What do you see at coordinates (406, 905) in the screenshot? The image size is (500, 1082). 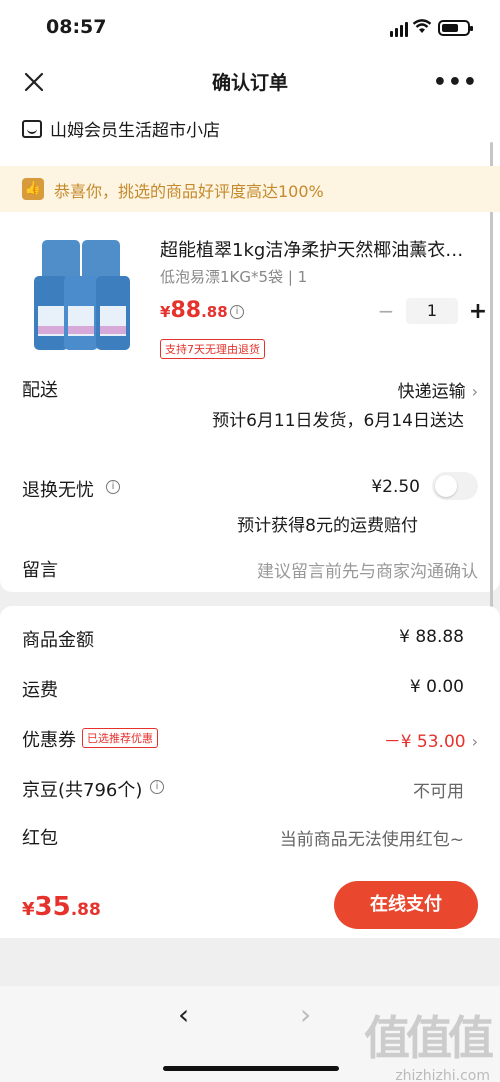 I see `pay-online-button: 在线支付` at bounding box center [406, 905].